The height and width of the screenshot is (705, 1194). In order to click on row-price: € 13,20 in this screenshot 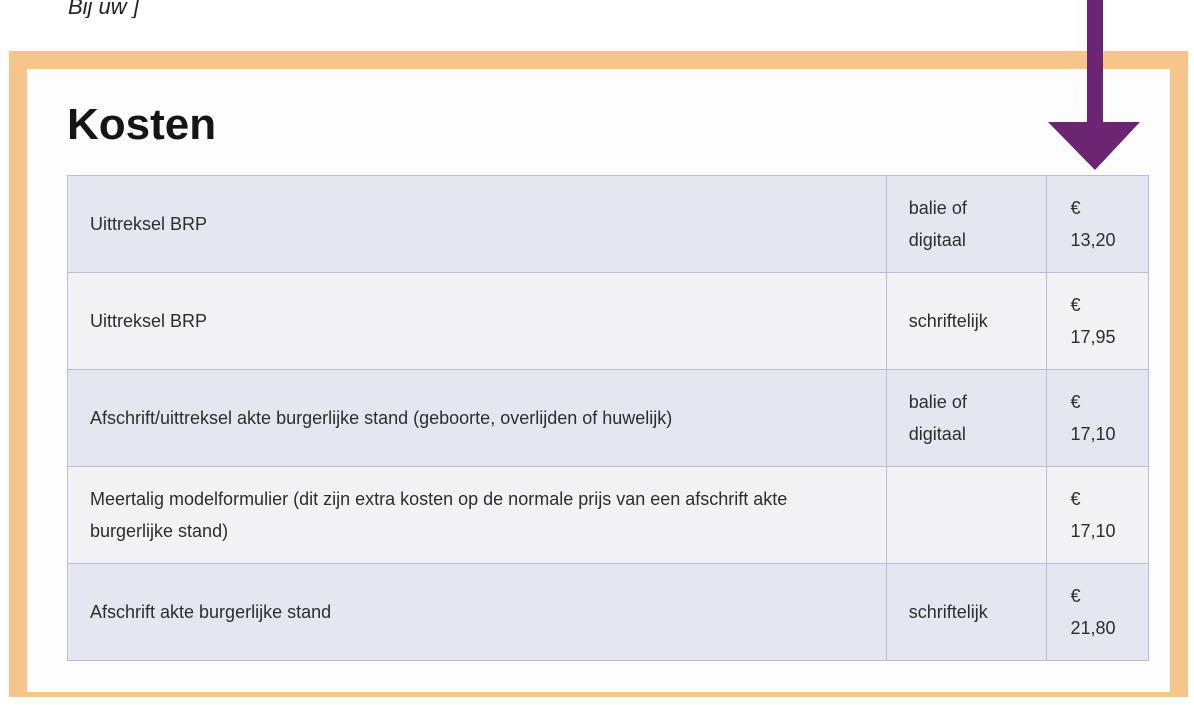, I will do `click(1097, 224)`.